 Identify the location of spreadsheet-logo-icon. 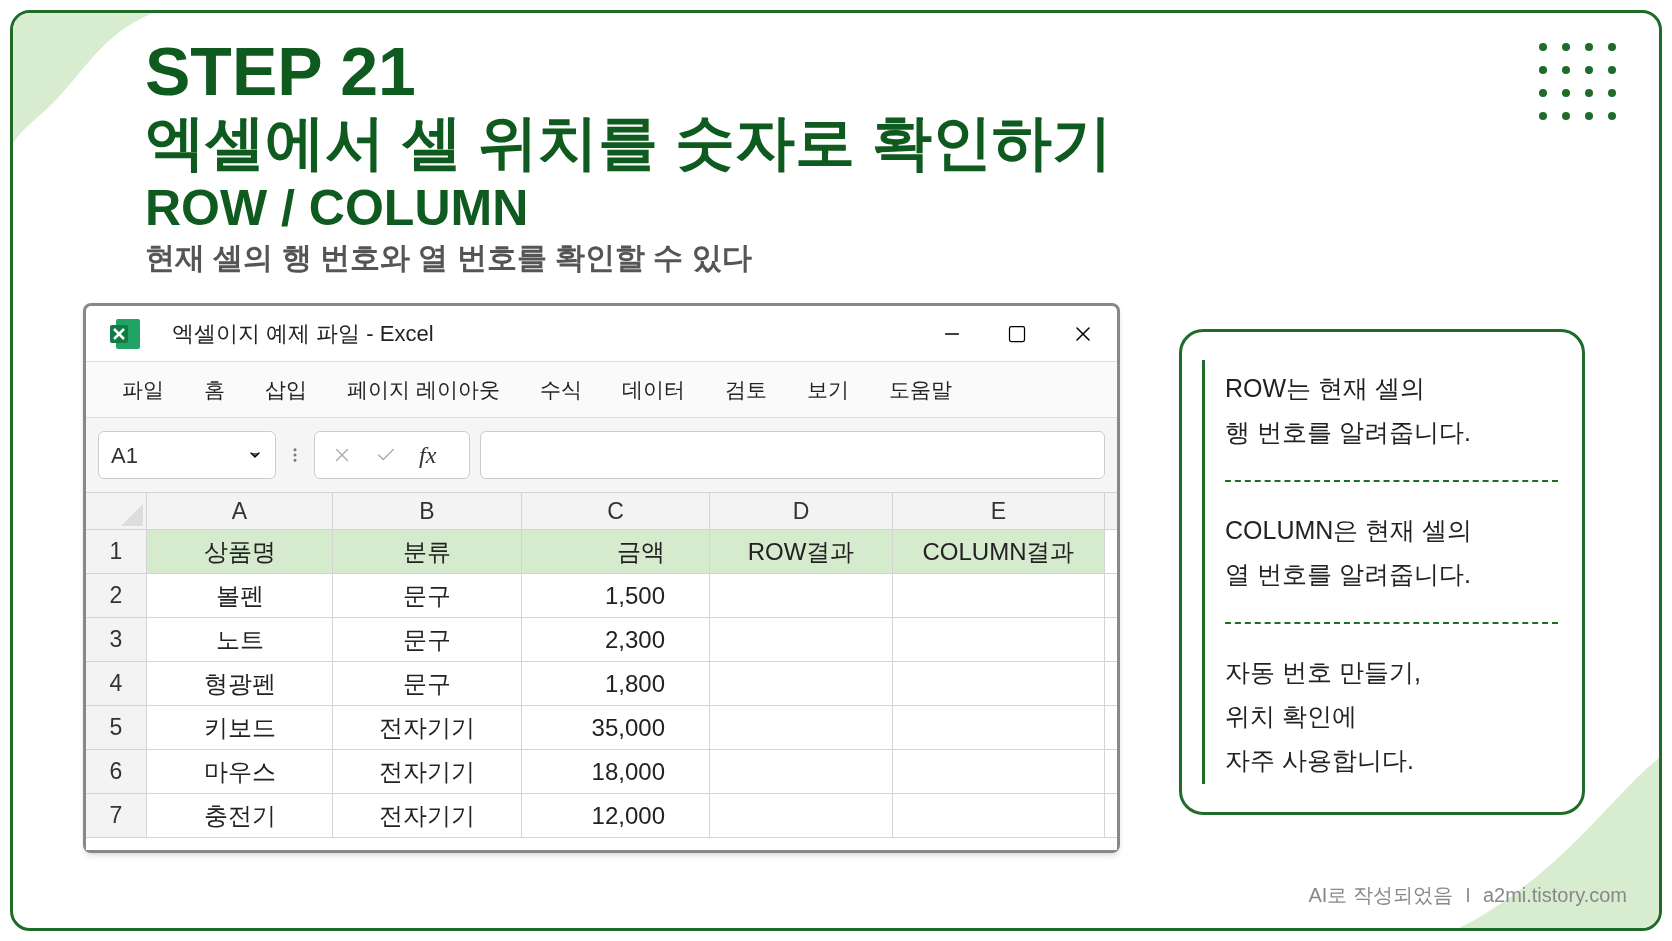
(125, 333).